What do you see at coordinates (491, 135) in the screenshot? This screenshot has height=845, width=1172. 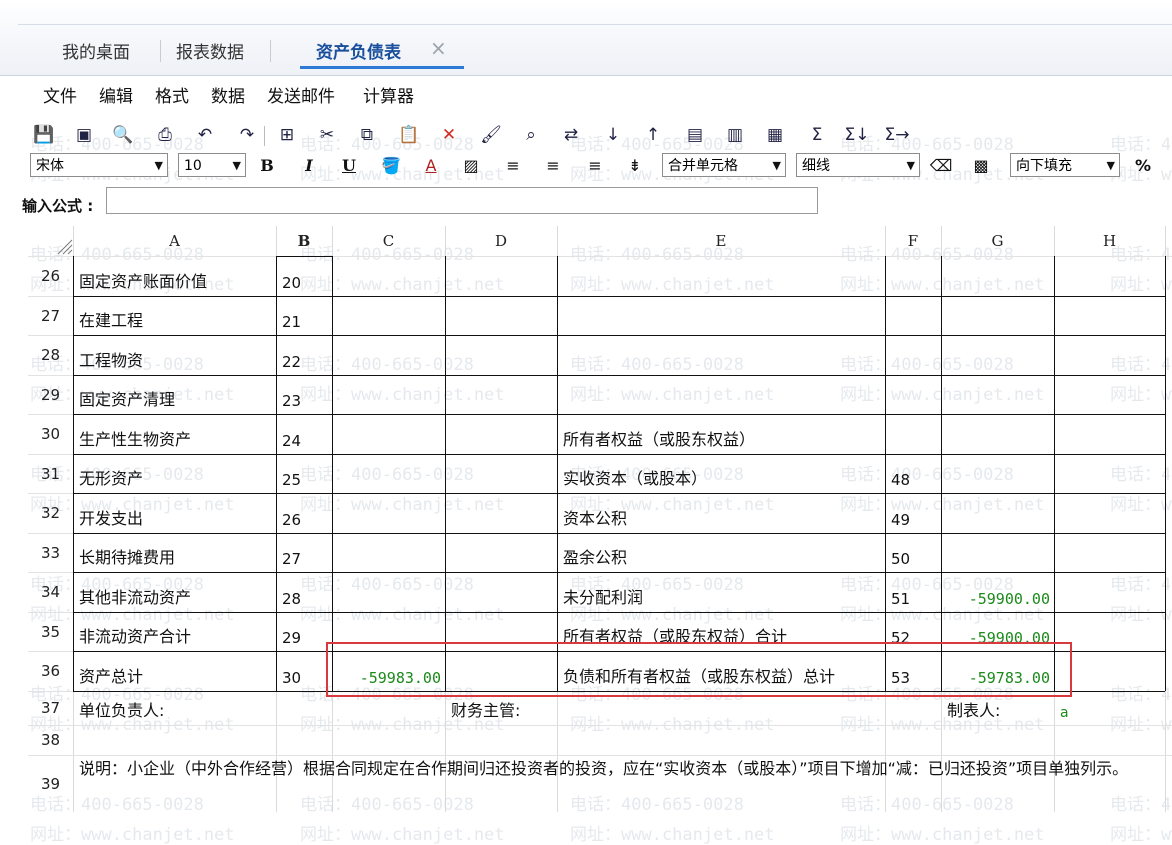 I see `format-painter-icon: 🖌` at bounding box center [491, 135].